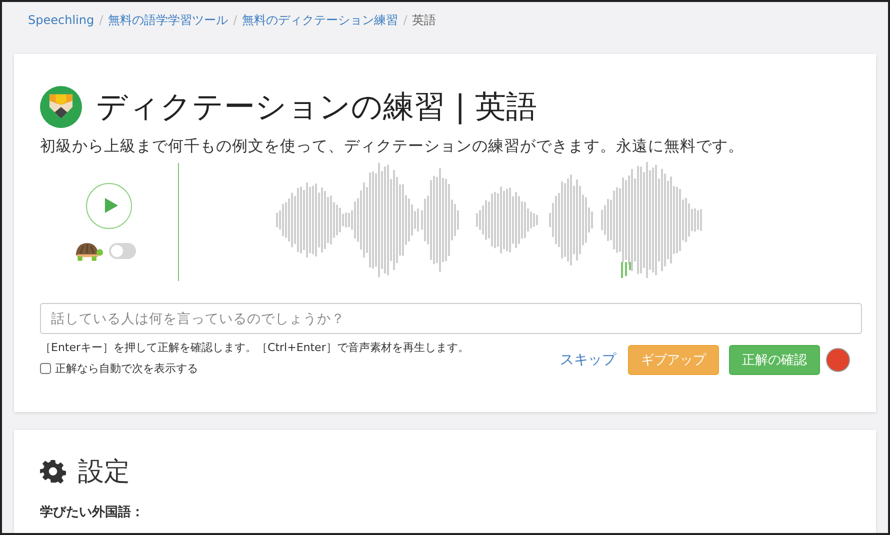  What do you see at coordinates (168, 20) in the screenshot?
I see `breadcrumb-link: 無料の語学学習ツール` at bounding box center [168, 20].